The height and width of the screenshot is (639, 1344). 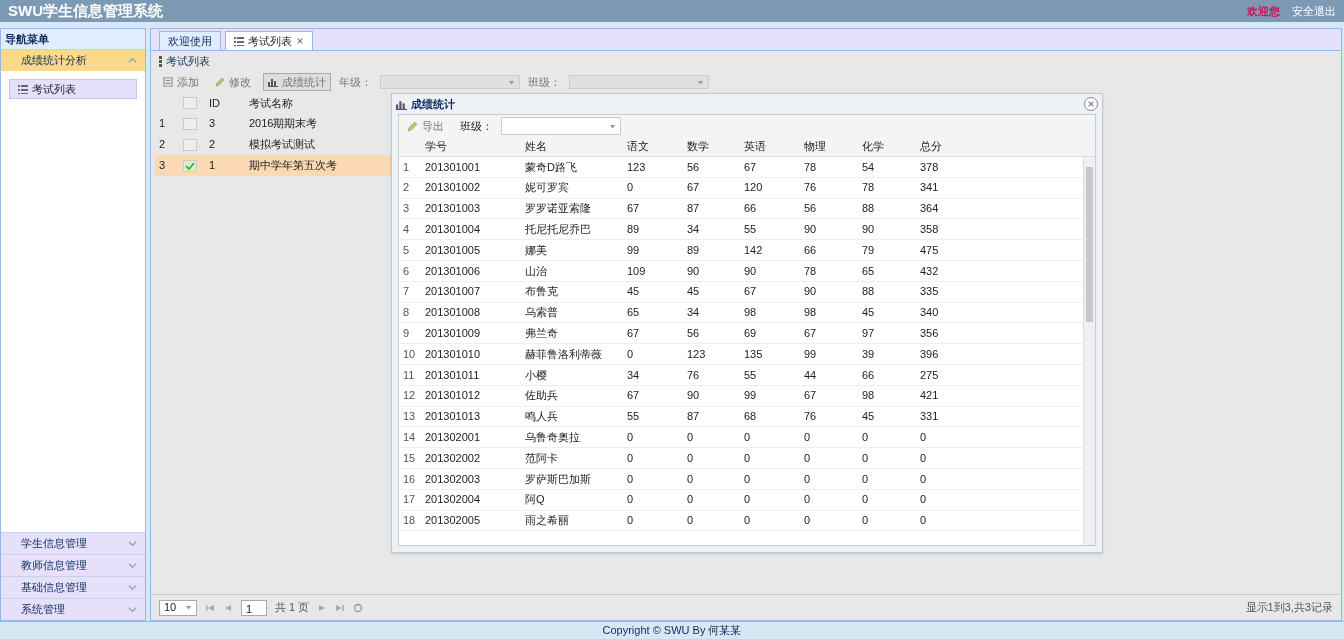 I want to click on table-cell-text: 妮可罗宾, so click(x=547, y=188).